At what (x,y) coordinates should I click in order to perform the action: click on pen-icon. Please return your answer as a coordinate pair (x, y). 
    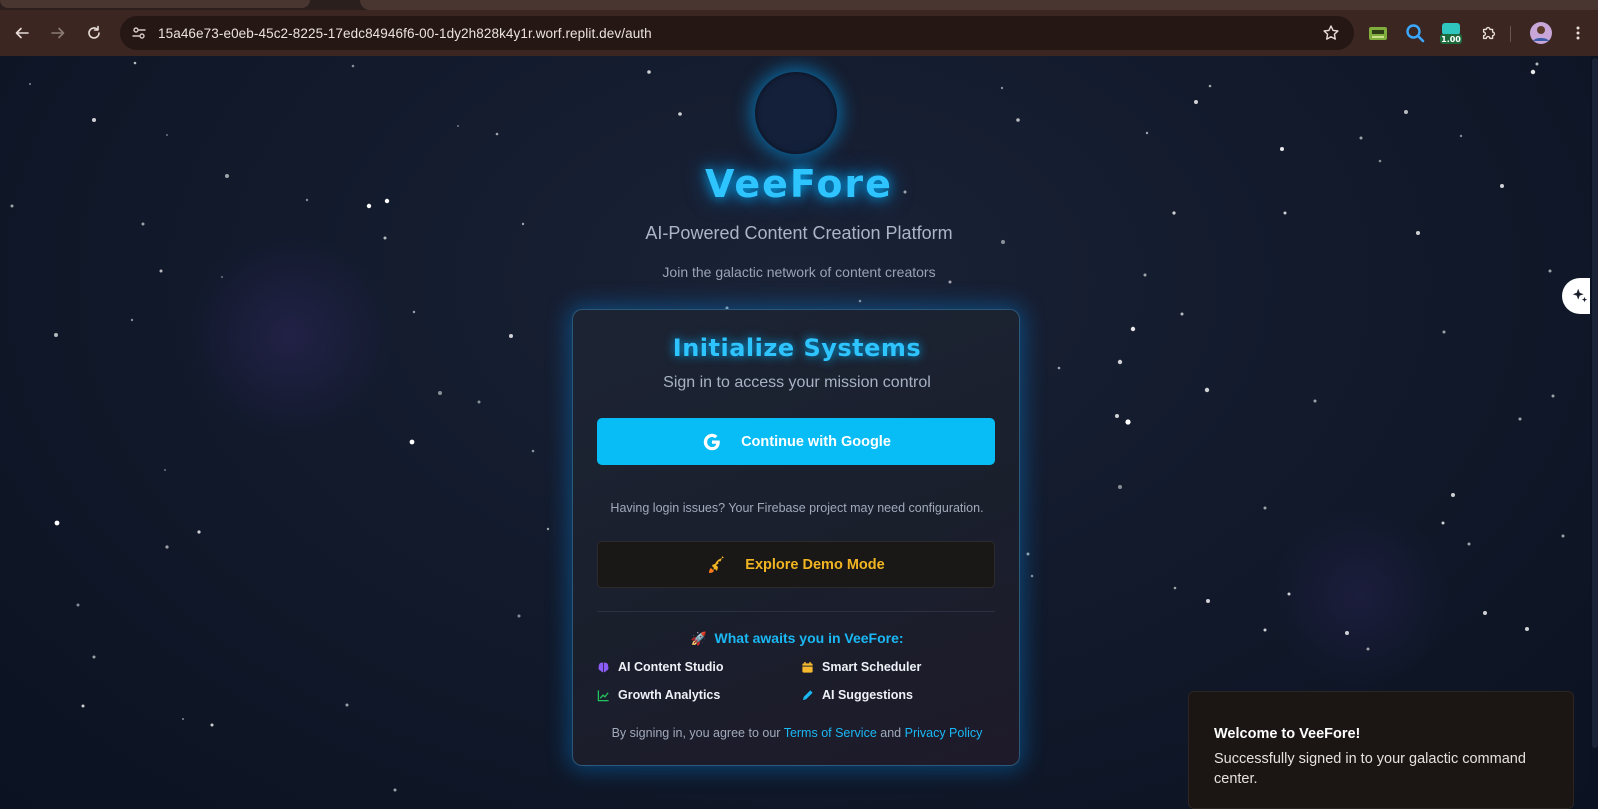
    Looking at the image, I should click on (807, 695).